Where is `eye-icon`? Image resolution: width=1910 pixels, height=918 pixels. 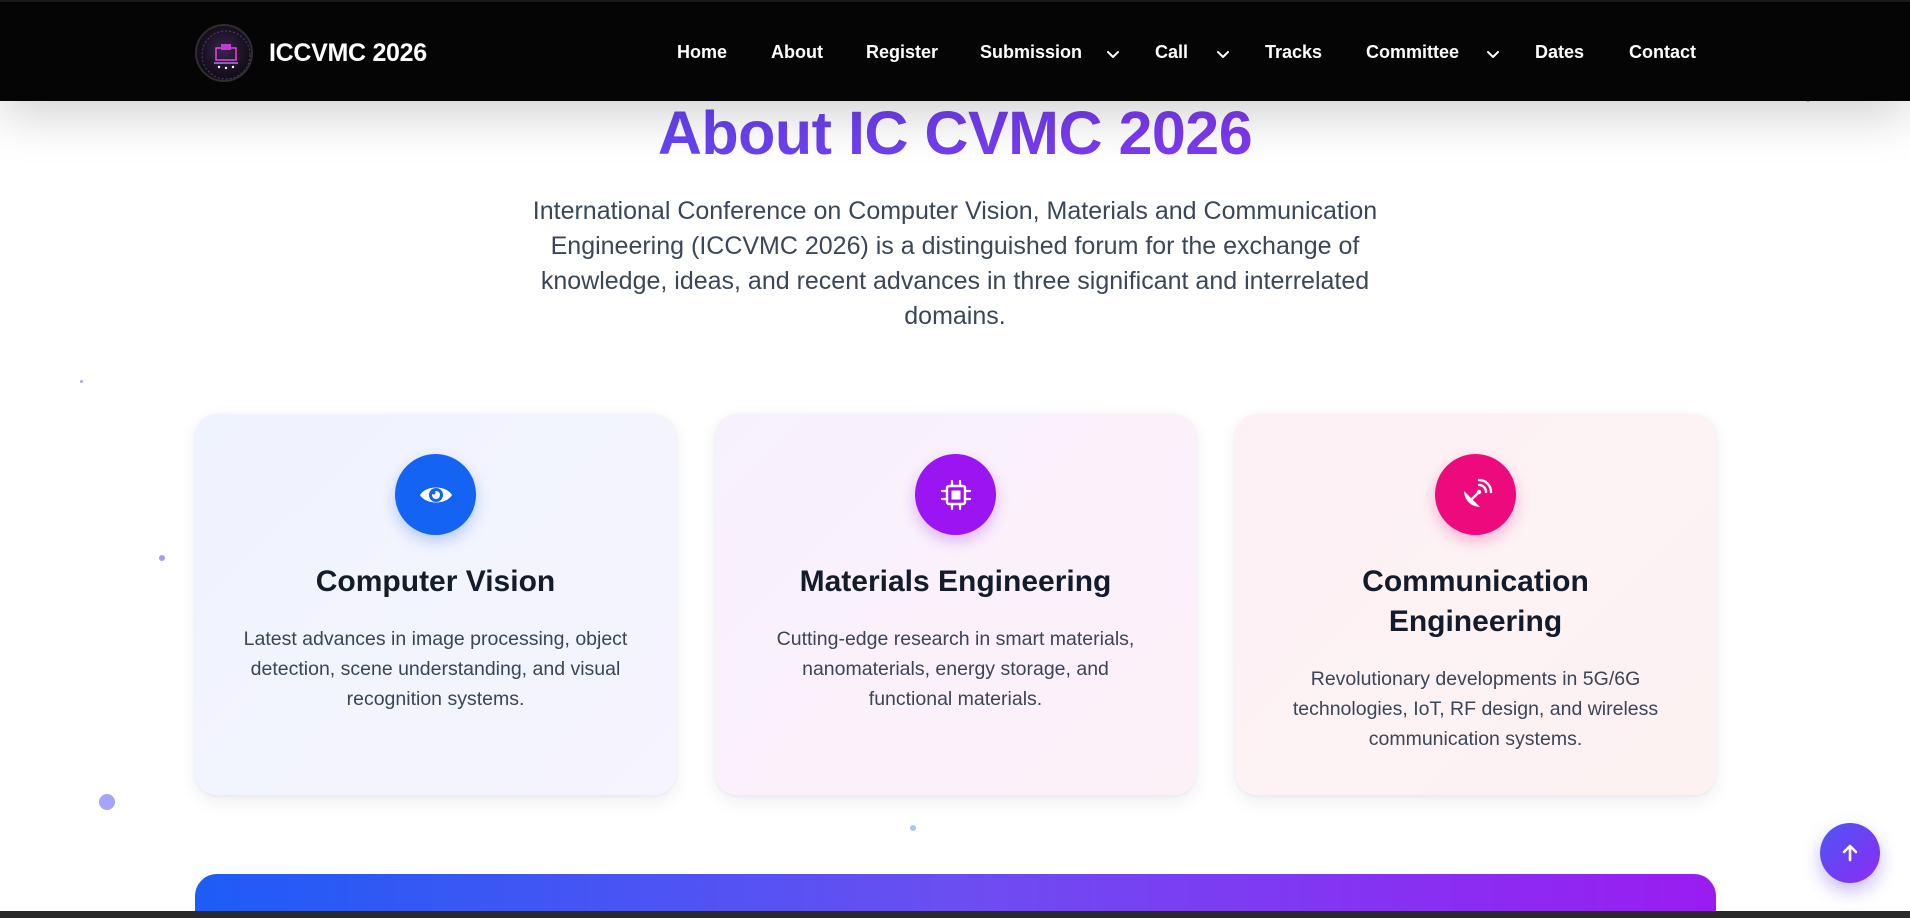
eye-icon is located at coordinates (435, 494).